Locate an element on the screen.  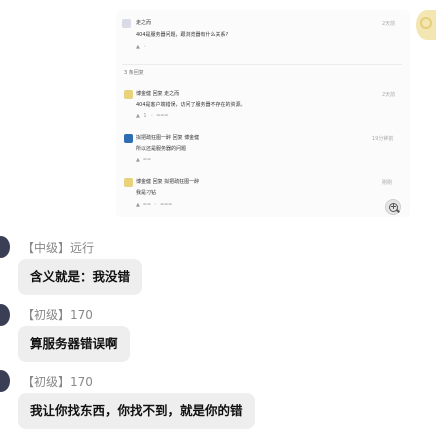
like-icon: ▲ ══ ◦ ═══ is located at coordinates (154, 205).